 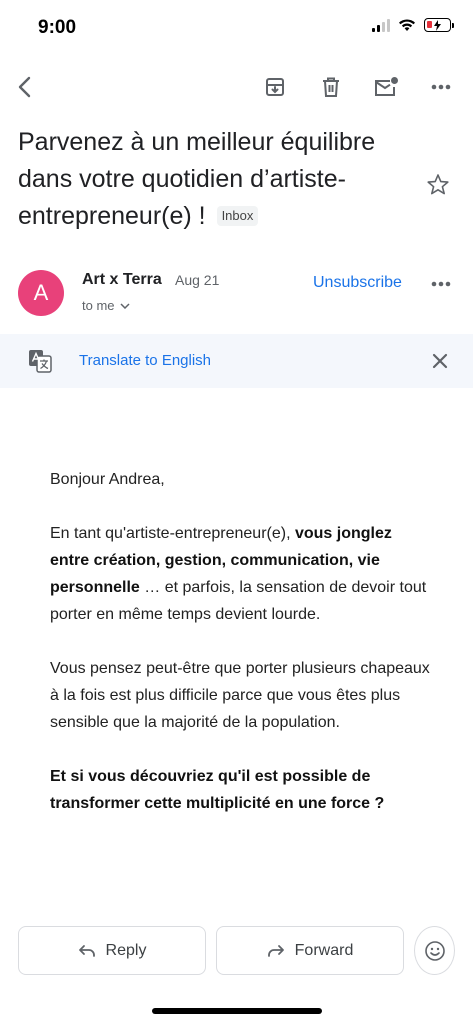 What do you see at coordinates (236, 87) in the screenshot?
I see `email-toolbar` at bounding box center [236, 87].